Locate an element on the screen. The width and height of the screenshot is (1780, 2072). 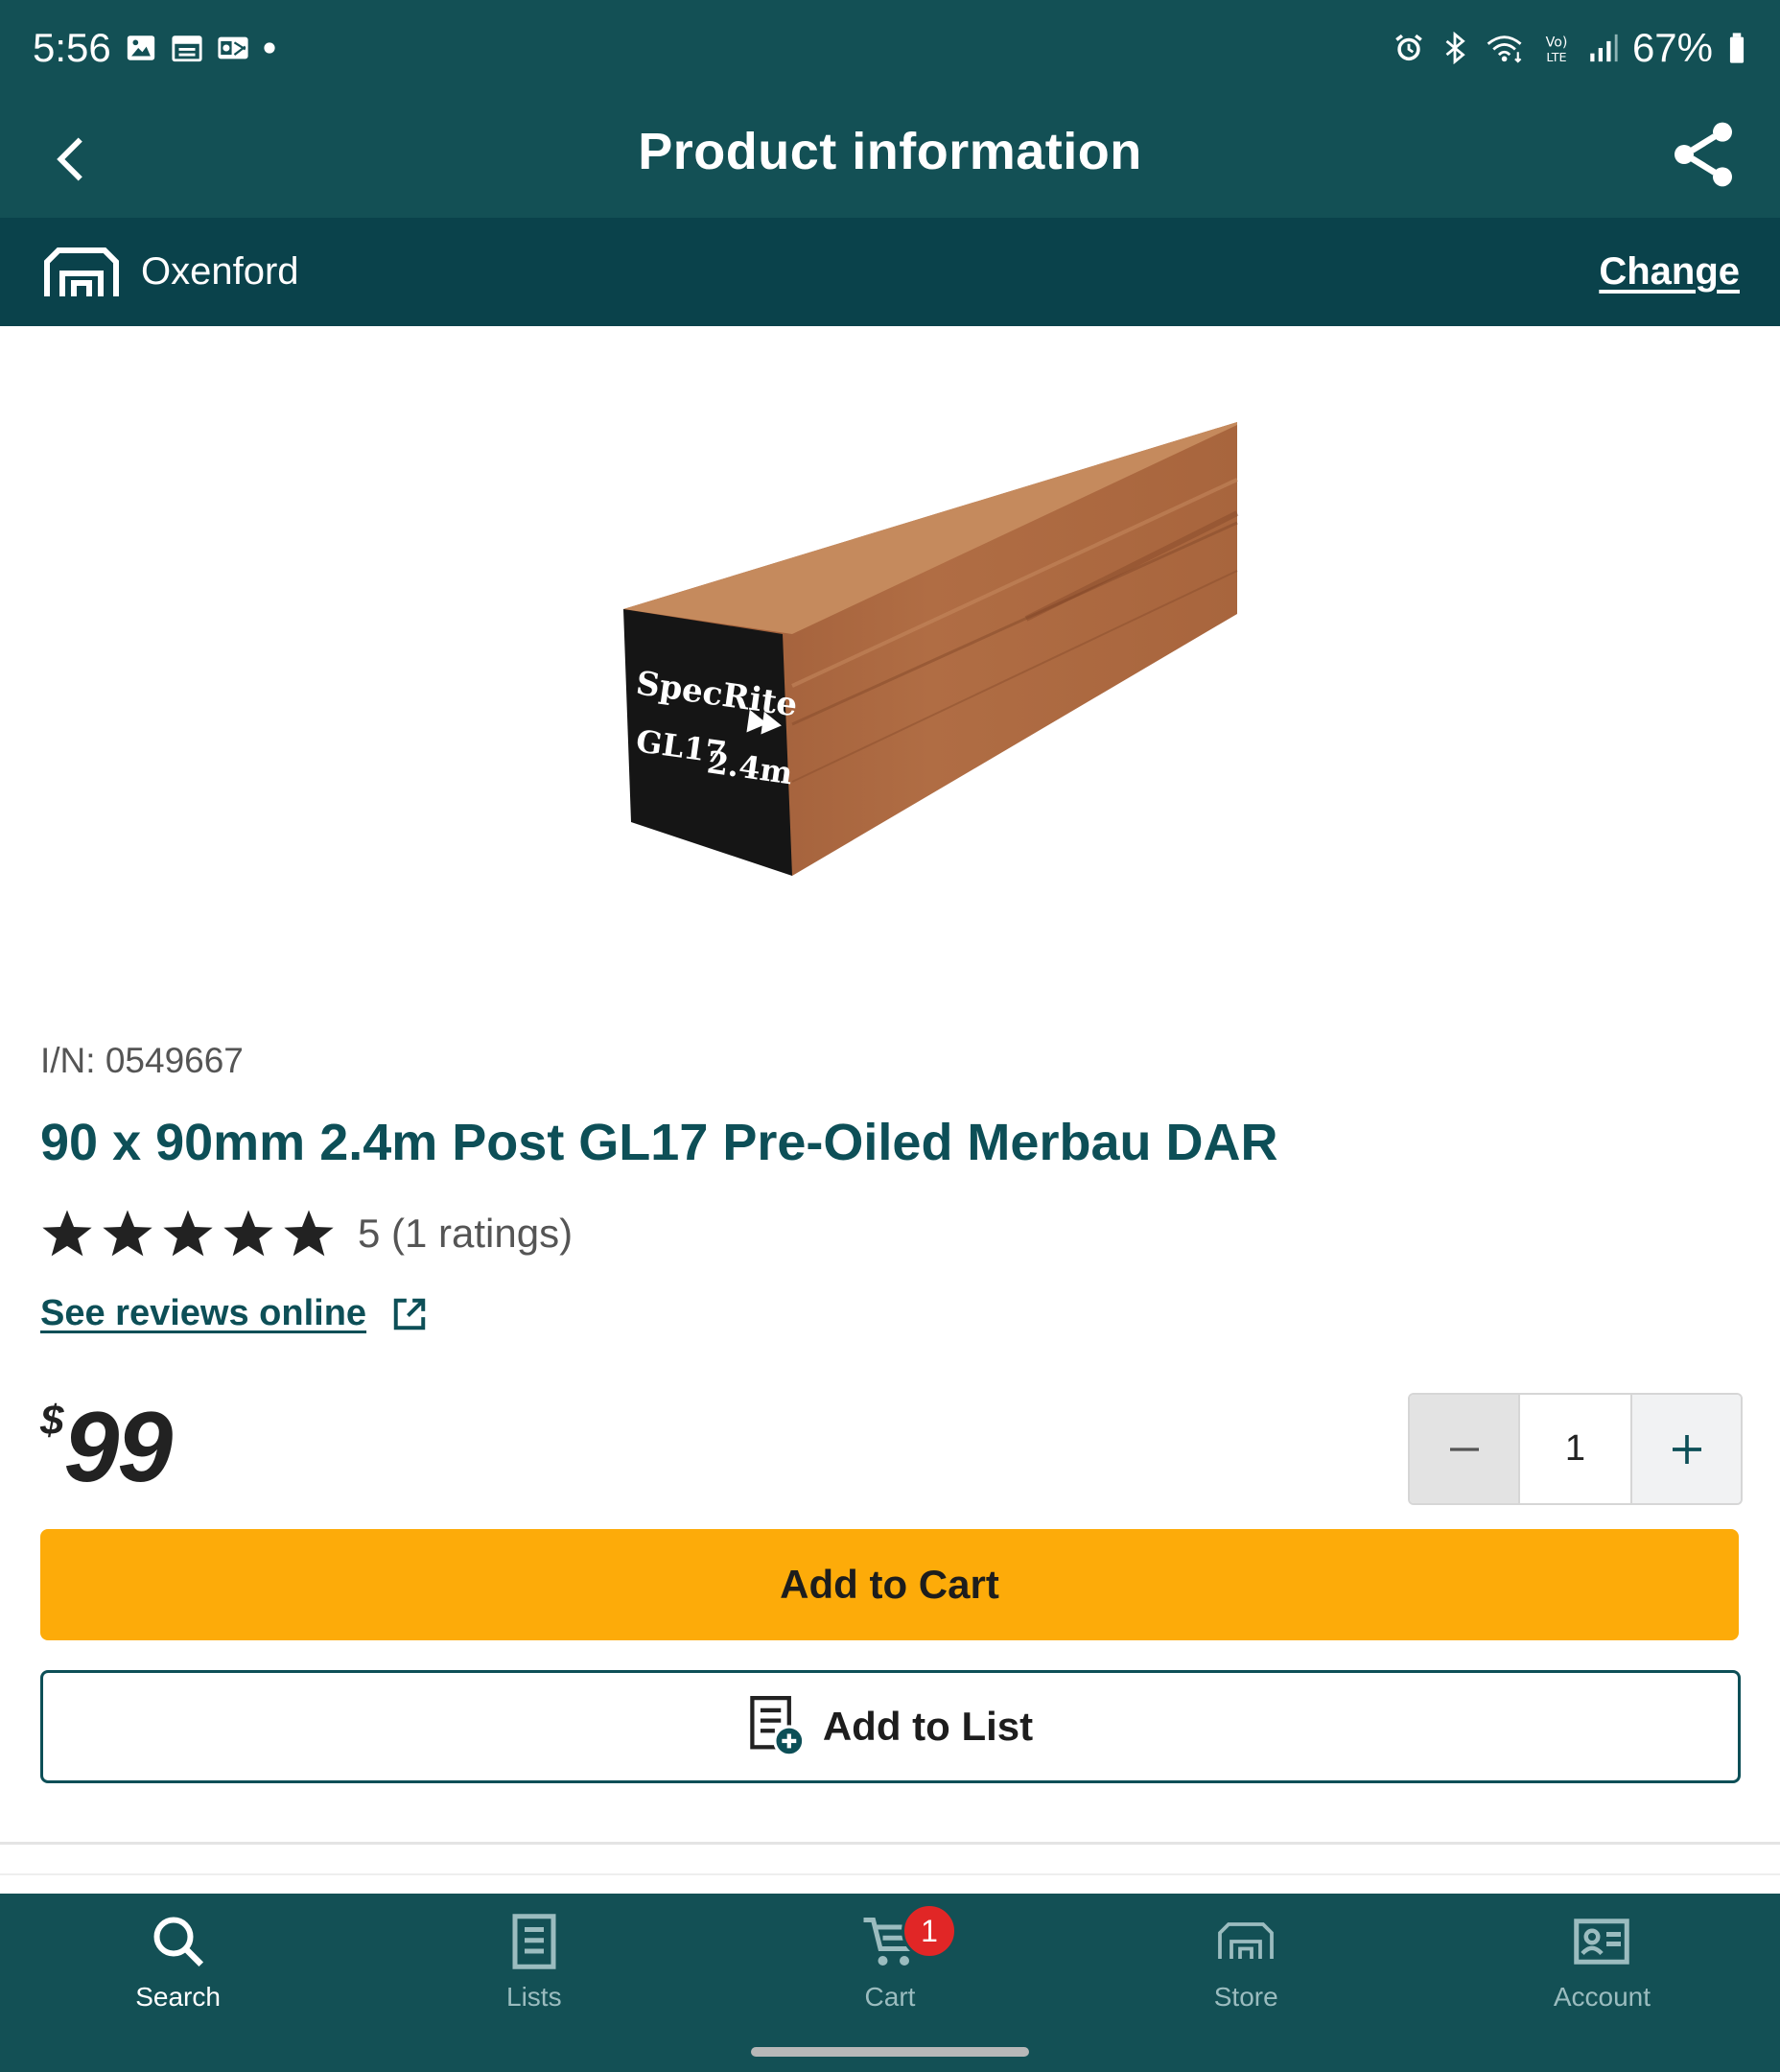
volte-icon: Vo)LTE is located at coordinates (1557, 49).